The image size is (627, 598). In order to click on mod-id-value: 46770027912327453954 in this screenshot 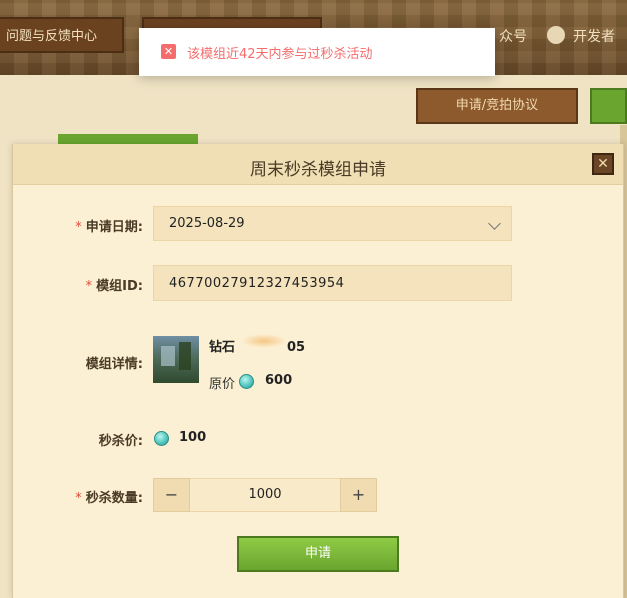, I will do `click(257, 283)`.